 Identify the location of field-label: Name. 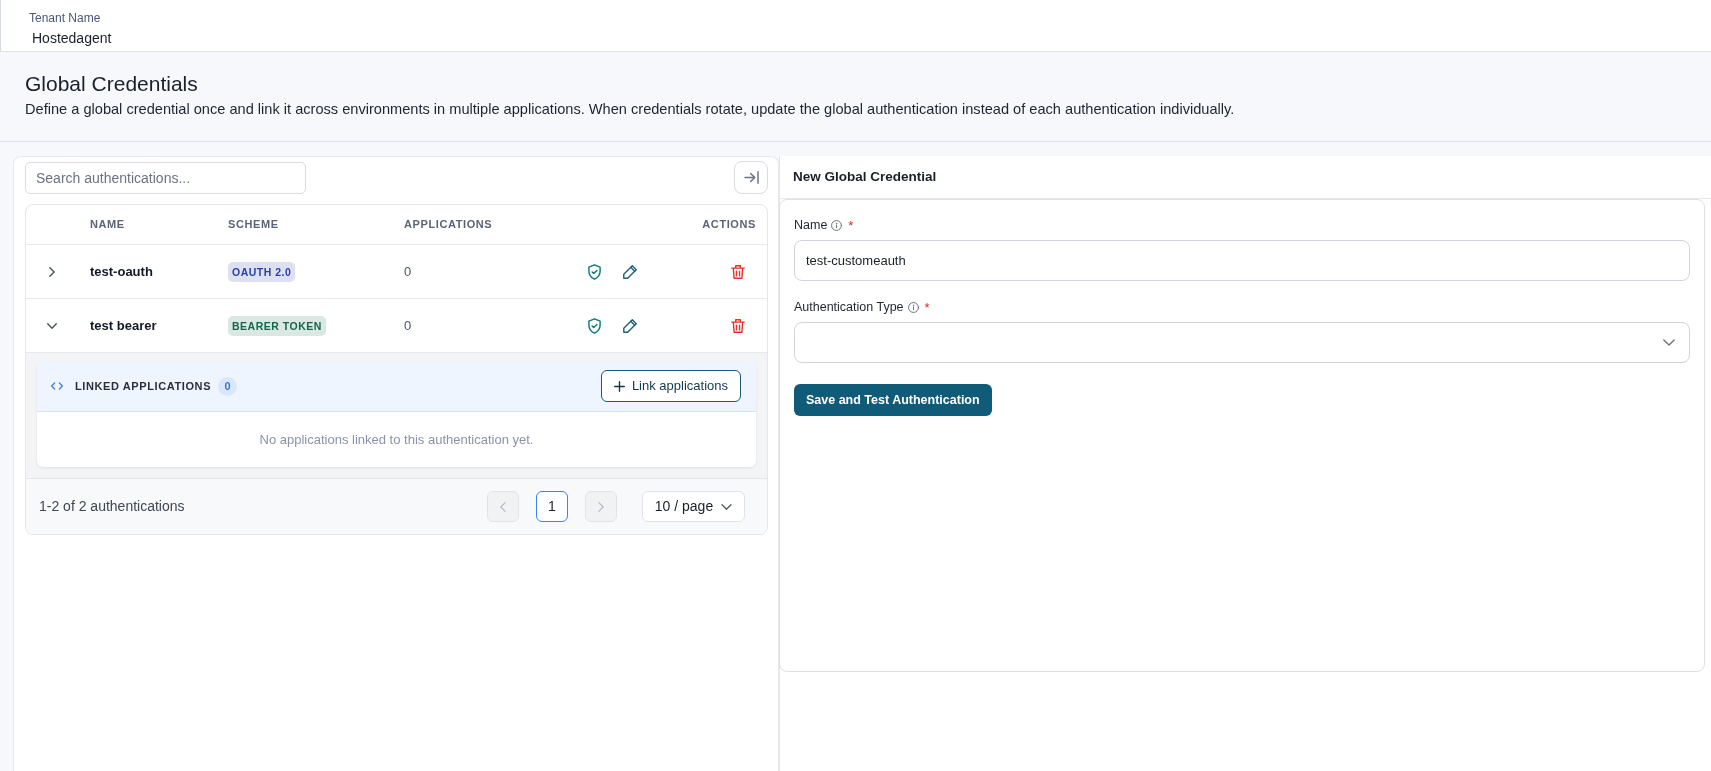
(811, 225).